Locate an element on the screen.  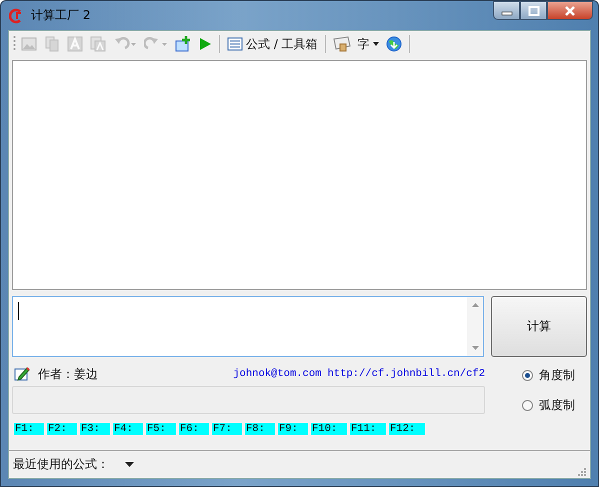
redo-icon is located at coordinates (156, 44).